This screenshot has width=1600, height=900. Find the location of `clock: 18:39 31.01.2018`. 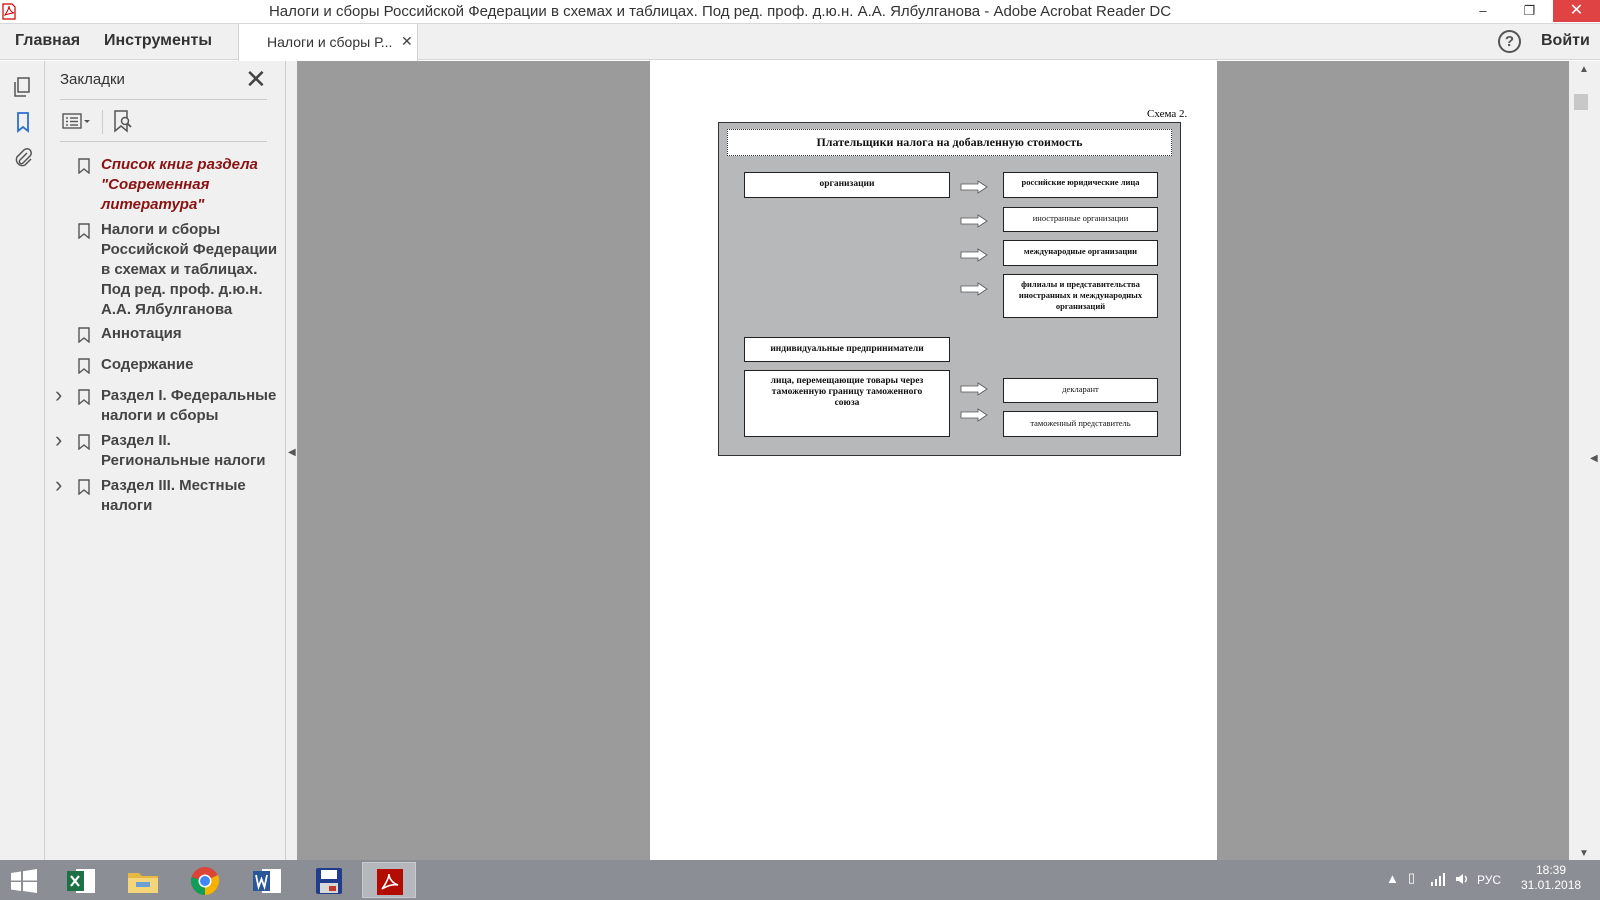

clock: 18:39 31.01.2018 is located at coordinates (1551, 878).